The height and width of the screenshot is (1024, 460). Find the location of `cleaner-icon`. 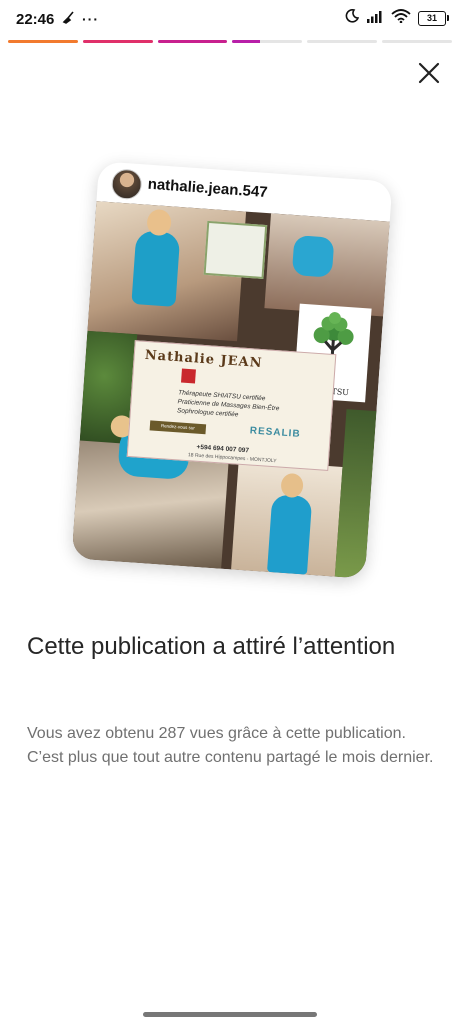

cleaner-icon is located at coordinates (69, 18).